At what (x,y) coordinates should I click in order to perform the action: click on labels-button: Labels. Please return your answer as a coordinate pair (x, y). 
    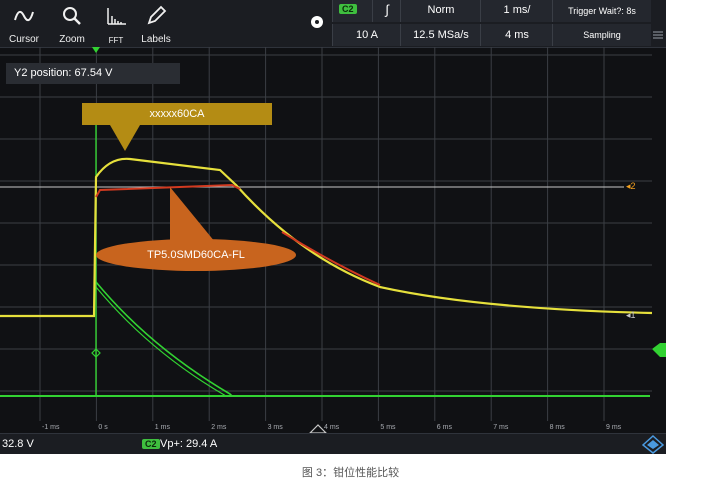
    Looking at the image, I should click on (156, 23).